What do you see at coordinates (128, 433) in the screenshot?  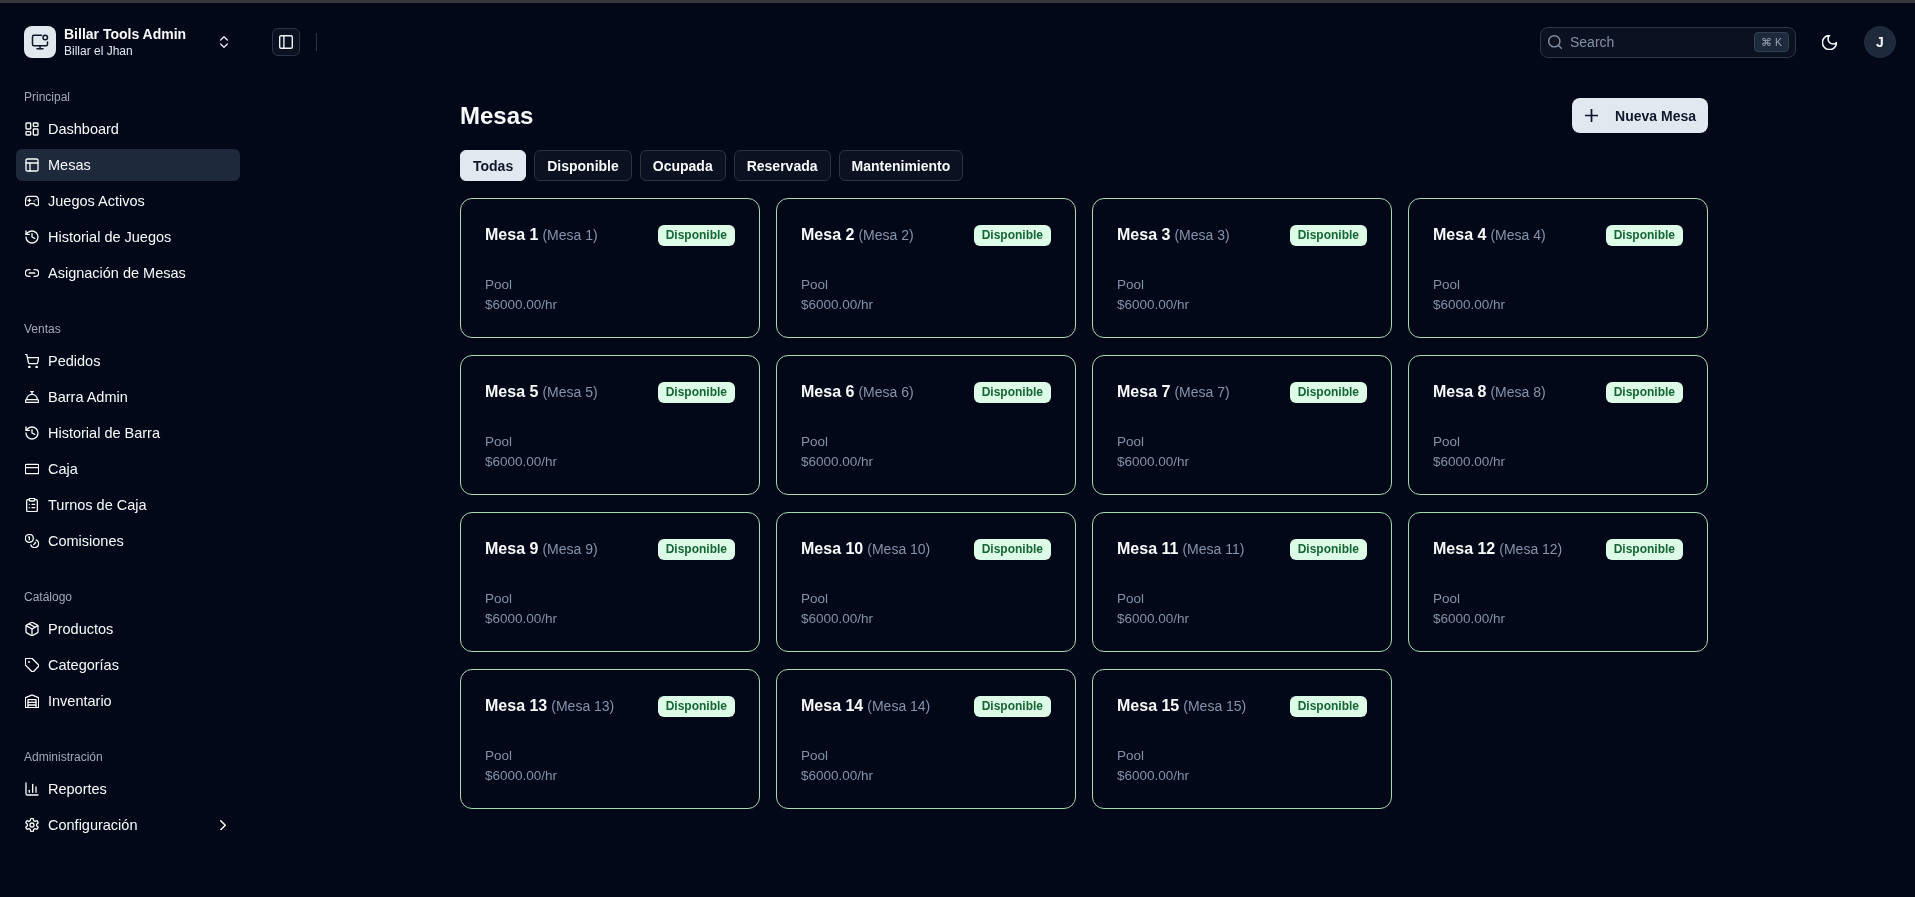 I see `sidebar-item: Historial de Barra` at bounding box center [128, 433].